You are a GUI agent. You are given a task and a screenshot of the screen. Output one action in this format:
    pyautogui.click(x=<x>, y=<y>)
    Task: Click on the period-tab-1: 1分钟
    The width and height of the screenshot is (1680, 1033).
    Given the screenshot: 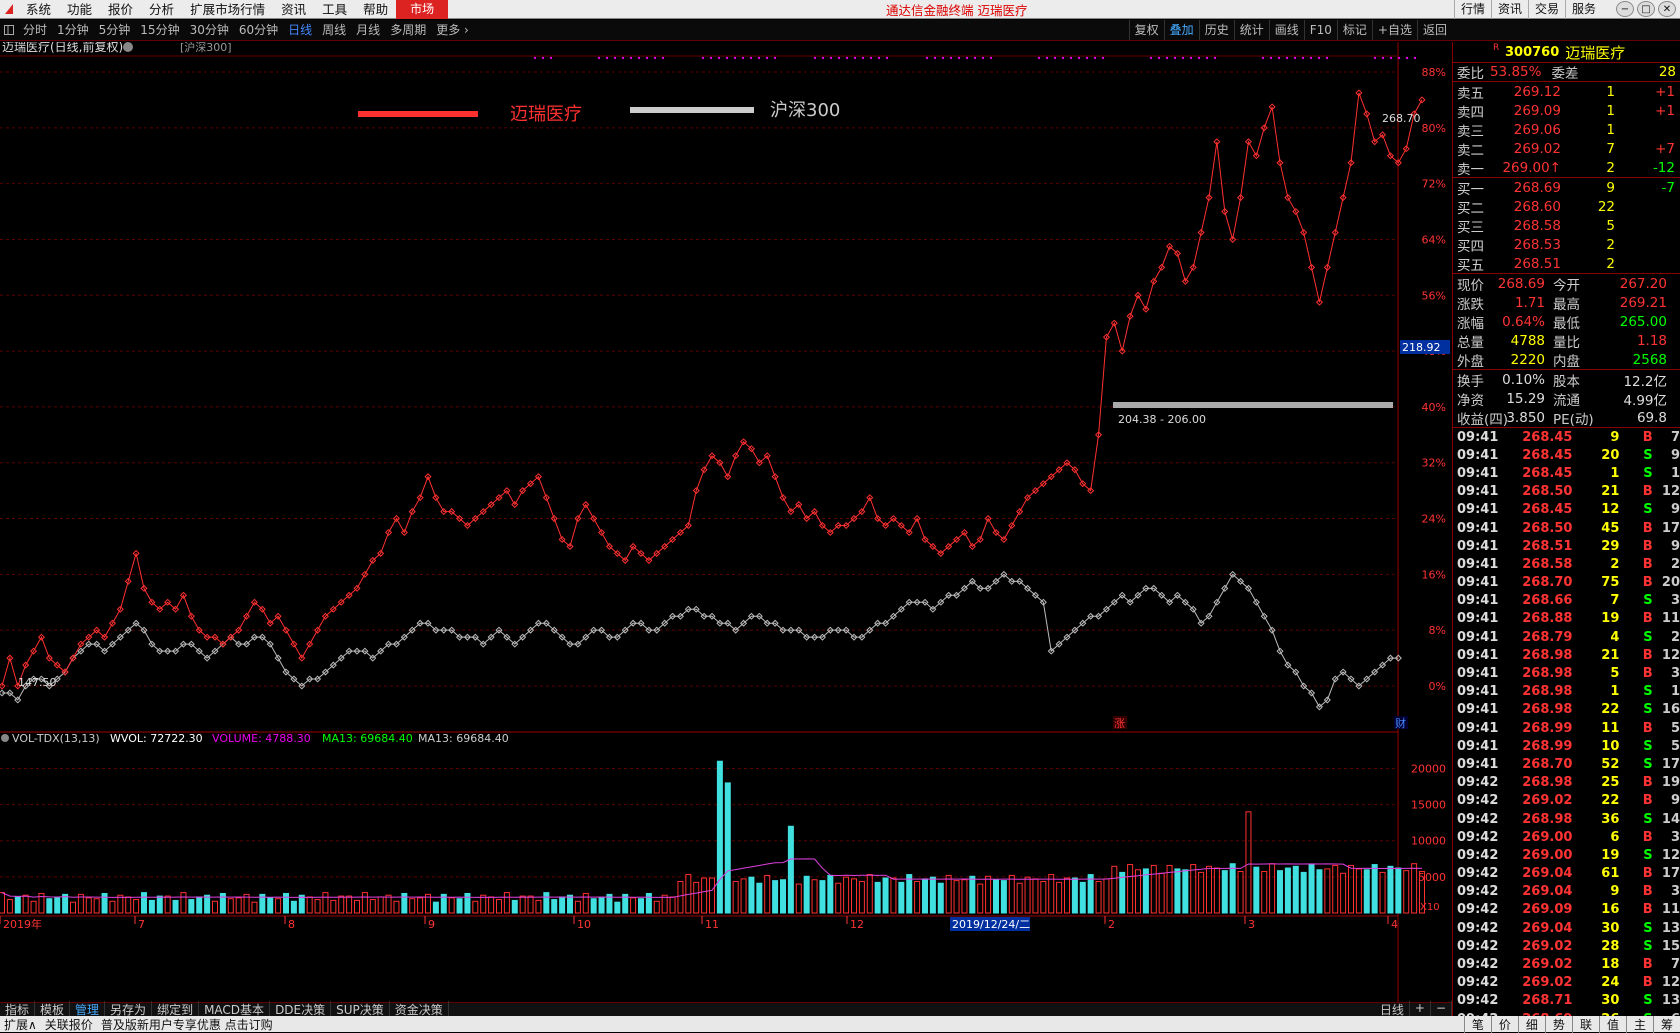 What is the action you would take?
    pyautogui.click(x=73, y=30)
    